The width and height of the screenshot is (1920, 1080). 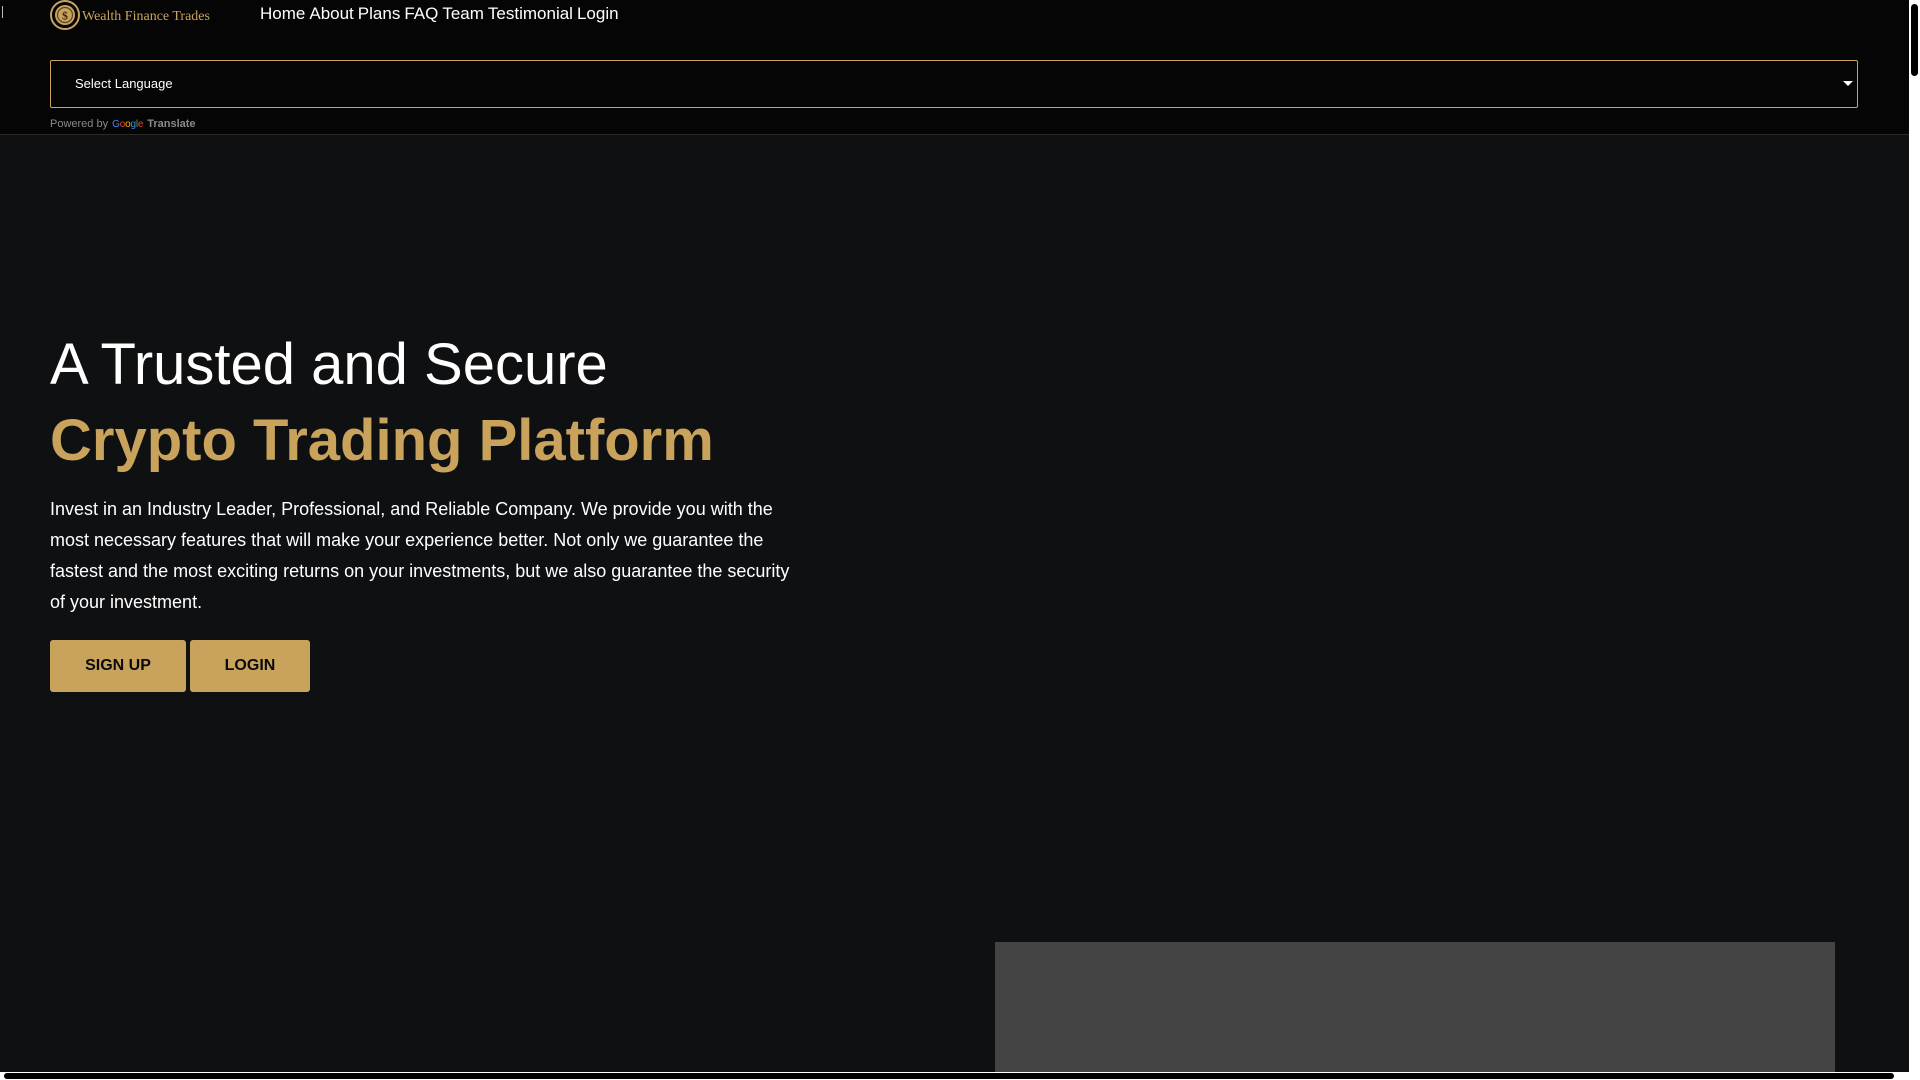 What do you see at coordinates (463, 14) in the screenshot?
I see `nav-team: Team` at bounding box center [463, 14].